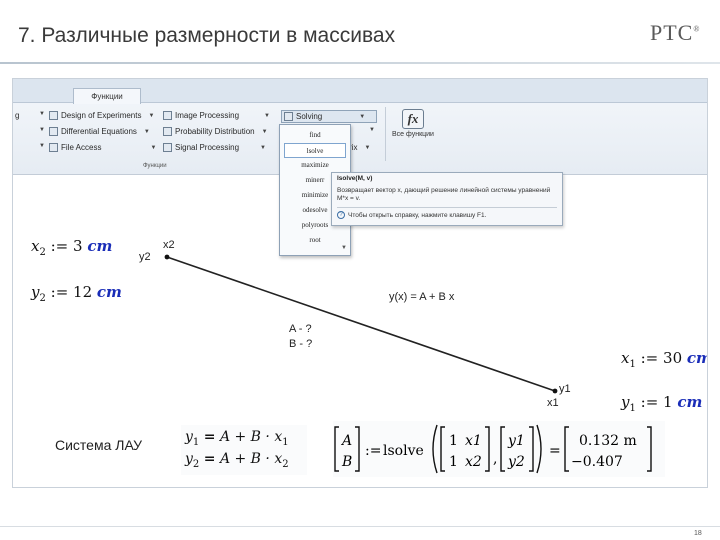 This screenshot has width=720, height=540. I want to click on design-of-experiments-icon, so click(53, 115).